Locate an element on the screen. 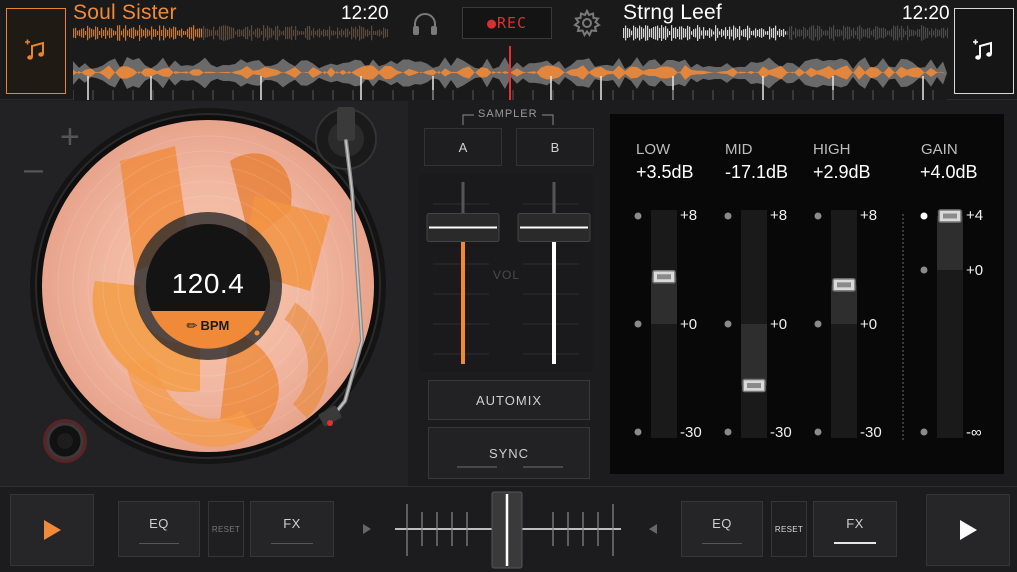  crossfader is located at coordinates (510, 530).